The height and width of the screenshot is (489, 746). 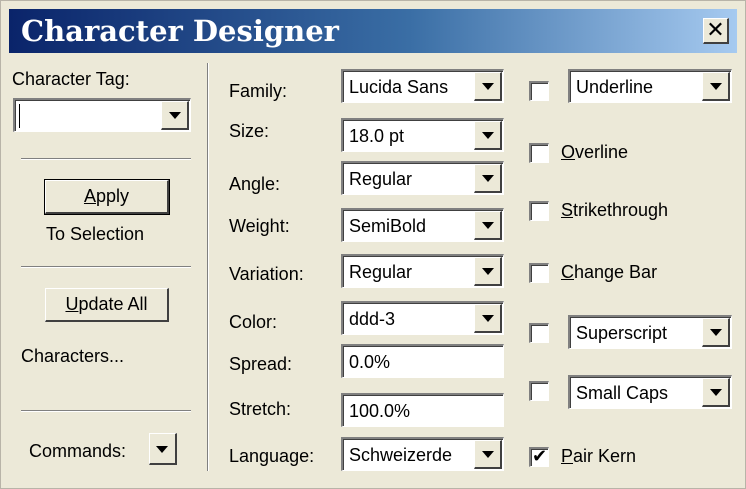 What do you see at coordinates (71, 79) in the screenshot?
I see `character-tag-label: Character Tag:` at bounding box center [71, 79].